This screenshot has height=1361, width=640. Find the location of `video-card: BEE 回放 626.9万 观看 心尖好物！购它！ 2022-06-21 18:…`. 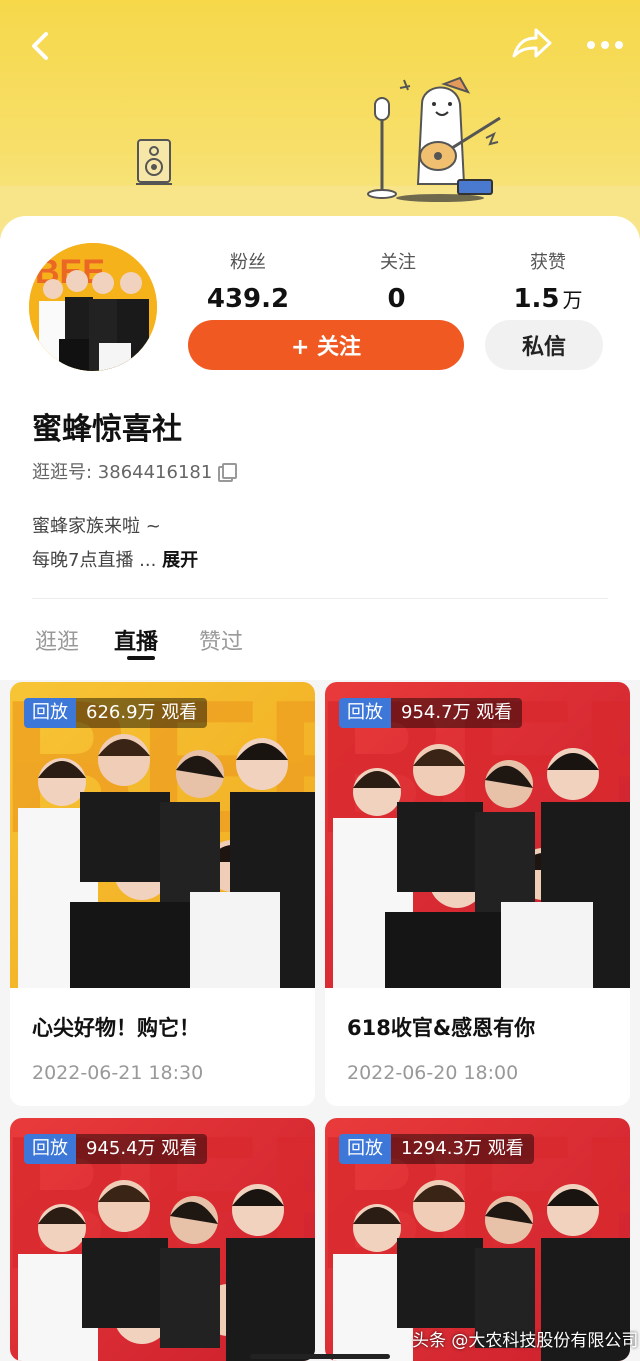

video-card: BEE 回放 626.9万 观看 心尖好物！购它！ 2022-06-21 18:… is located at coordinates (162, 894).